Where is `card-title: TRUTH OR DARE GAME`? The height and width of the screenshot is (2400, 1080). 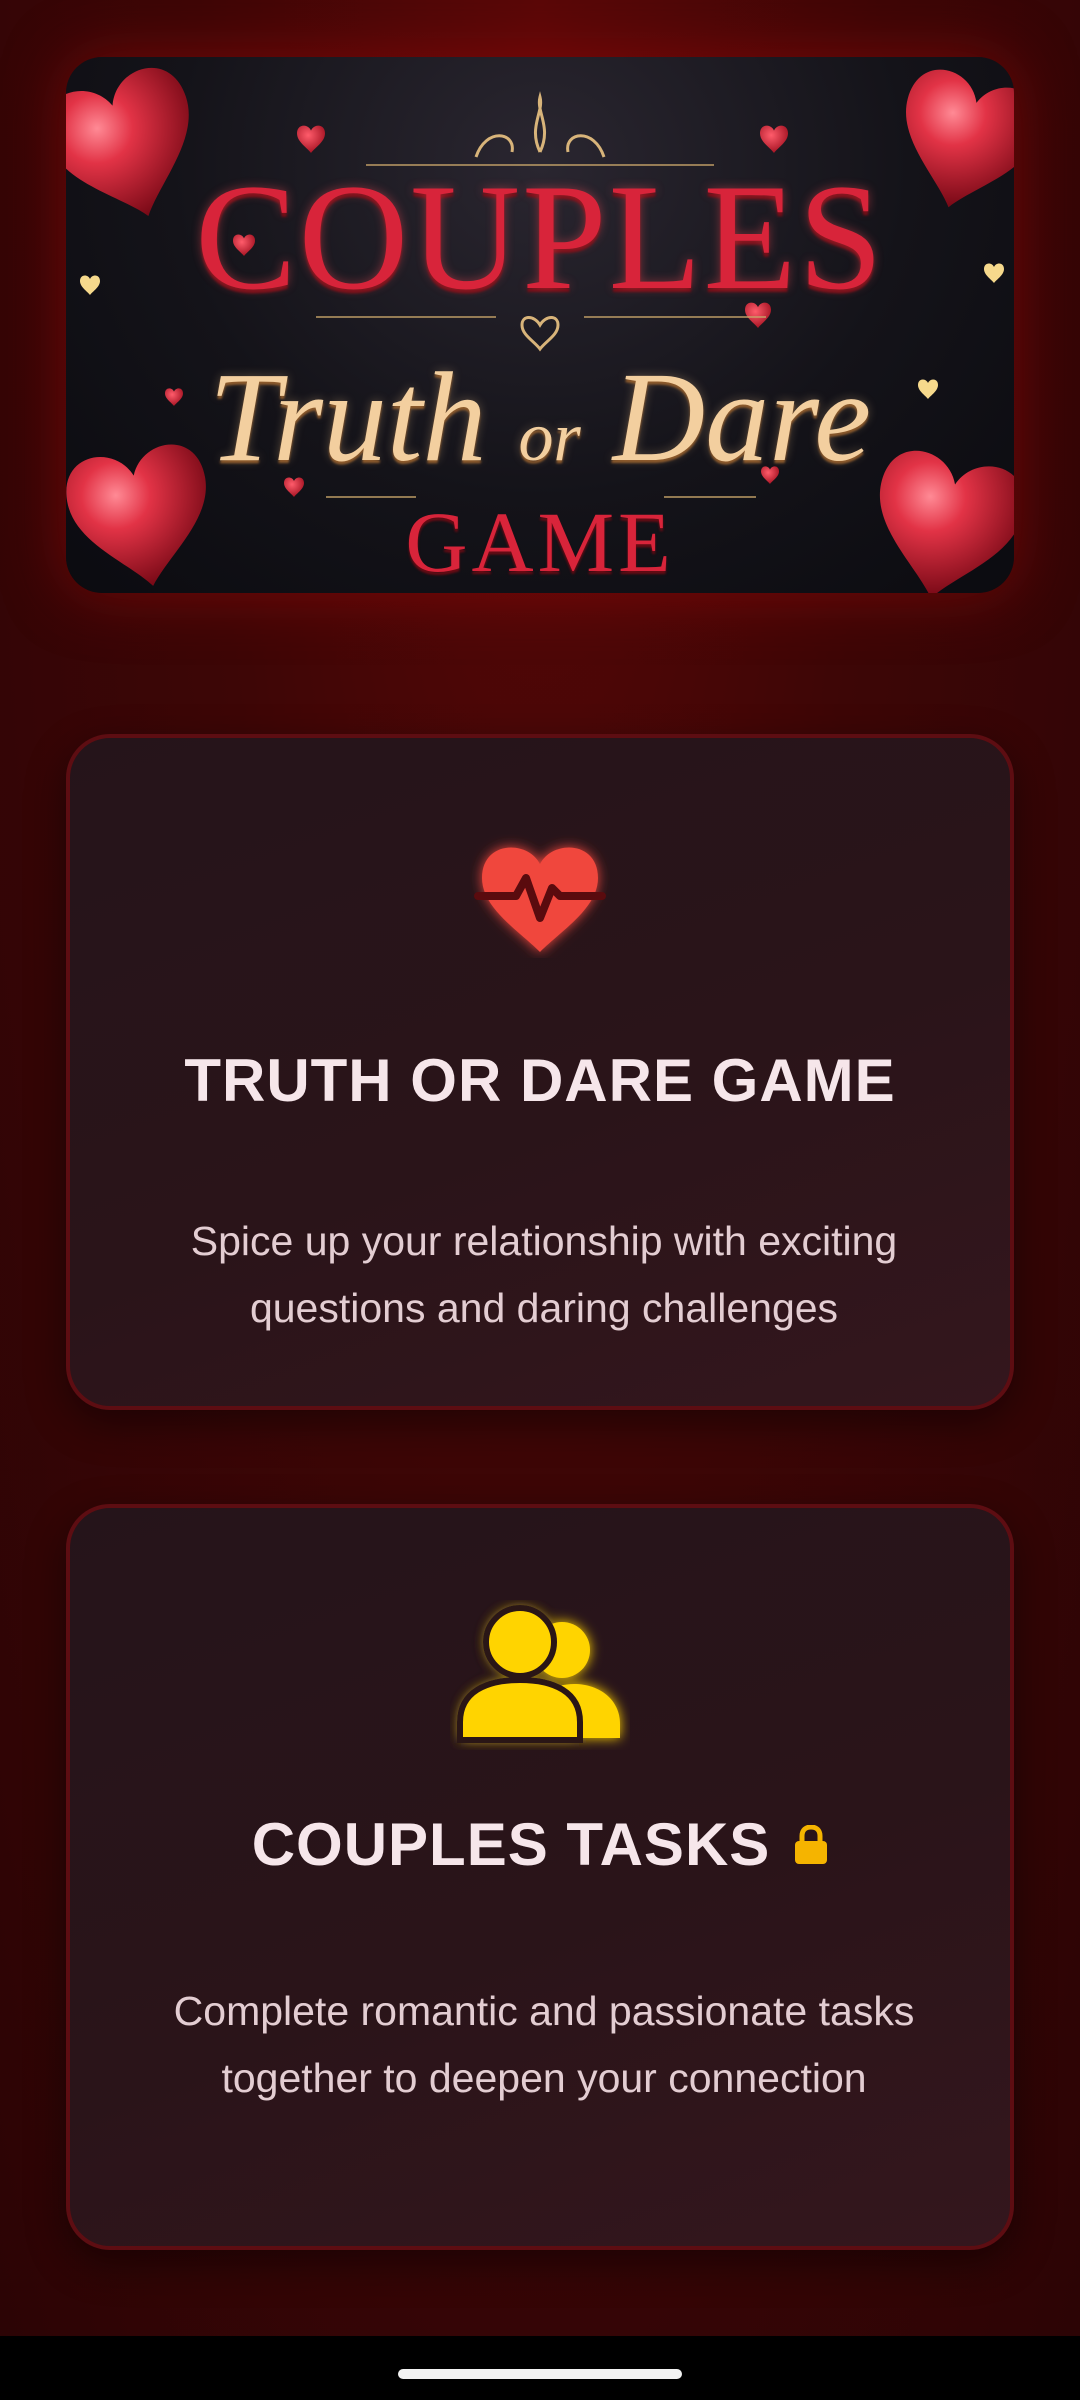
card-title: TRUTH OR DARE GAME is located at coordinates (540, 1080).